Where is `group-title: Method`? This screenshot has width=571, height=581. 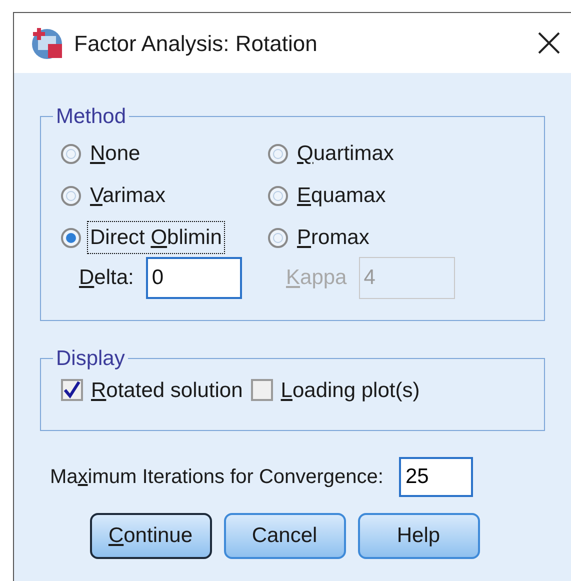 group-title: Method is located at coordinates (91, 117).